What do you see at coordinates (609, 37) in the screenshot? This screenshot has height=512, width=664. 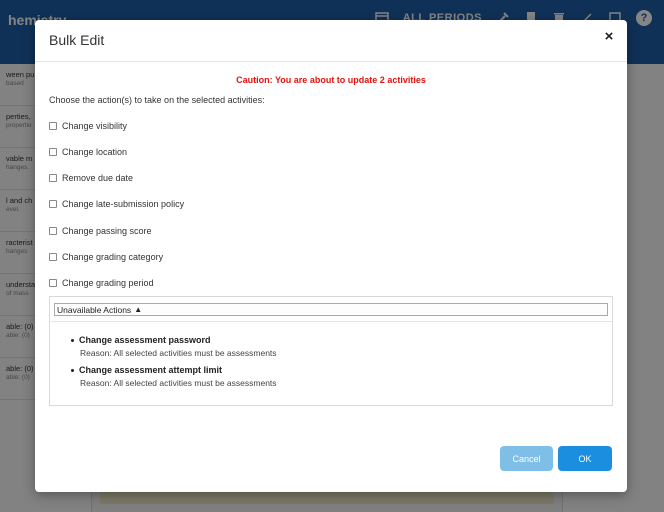 I see `close-icon: ×` at bounding box center [609, 37].